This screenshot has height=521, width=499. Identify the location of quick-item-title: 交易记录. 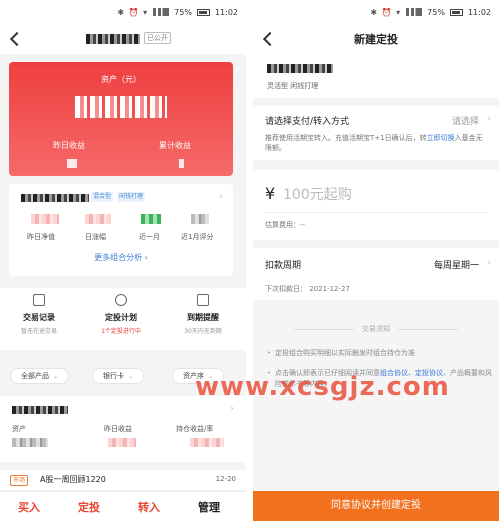
(39, 317).